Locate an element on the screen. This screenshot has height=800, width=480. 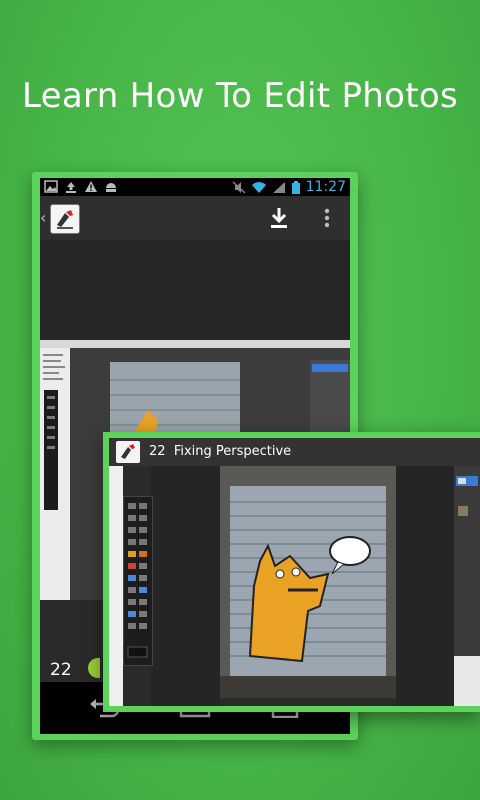
status-time: 11:27 is located at coordinates (325, 187).